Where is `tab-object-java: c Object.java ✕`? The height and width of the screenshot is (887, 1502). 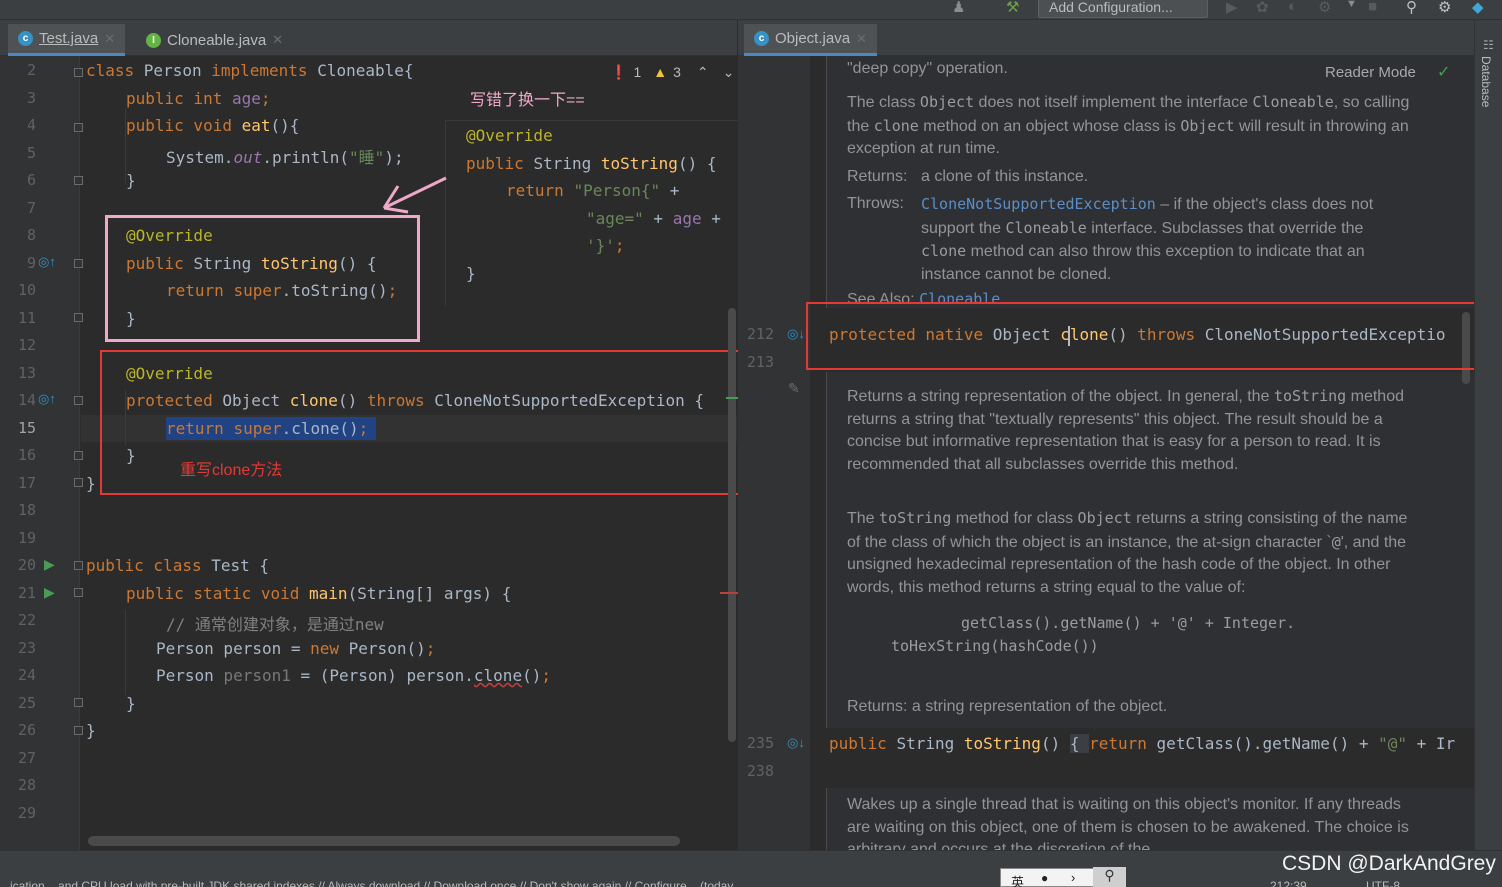
tab-object-java: c Object.java ✕ is located at coordinates (810, 40).